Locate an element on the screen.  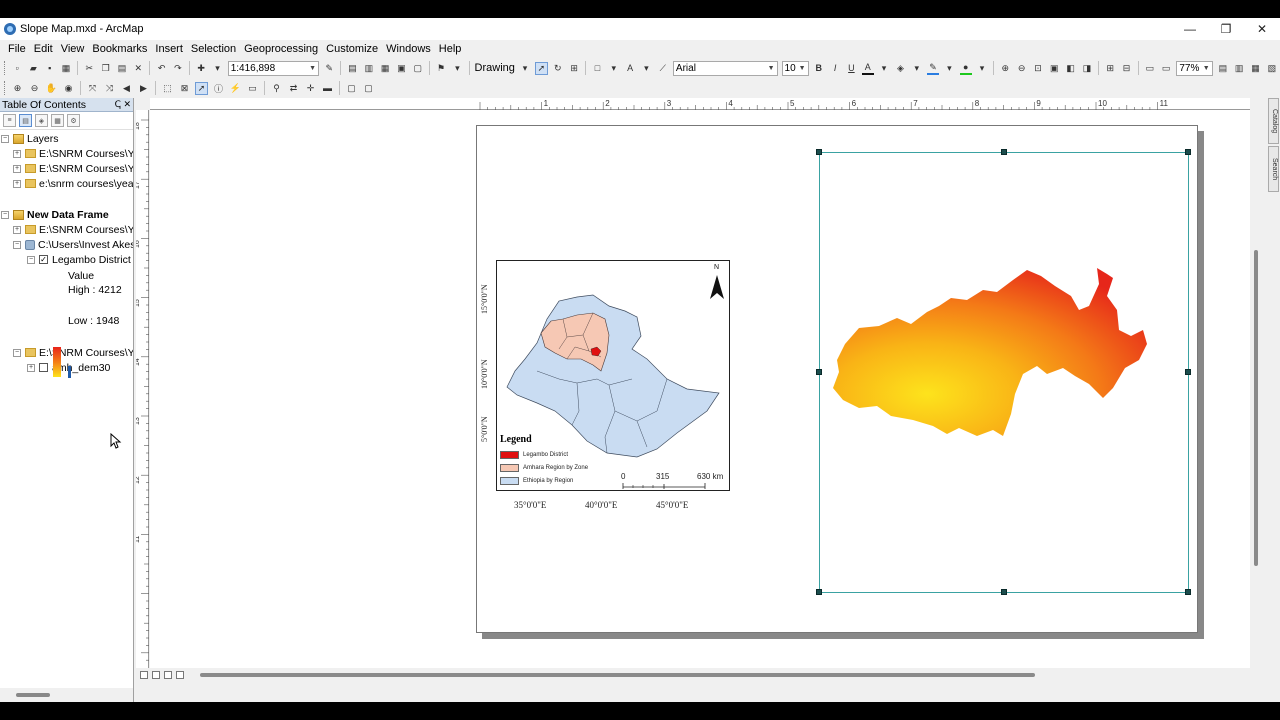
back-arrow-icon: ◀ is located at coordinates (126, 88).